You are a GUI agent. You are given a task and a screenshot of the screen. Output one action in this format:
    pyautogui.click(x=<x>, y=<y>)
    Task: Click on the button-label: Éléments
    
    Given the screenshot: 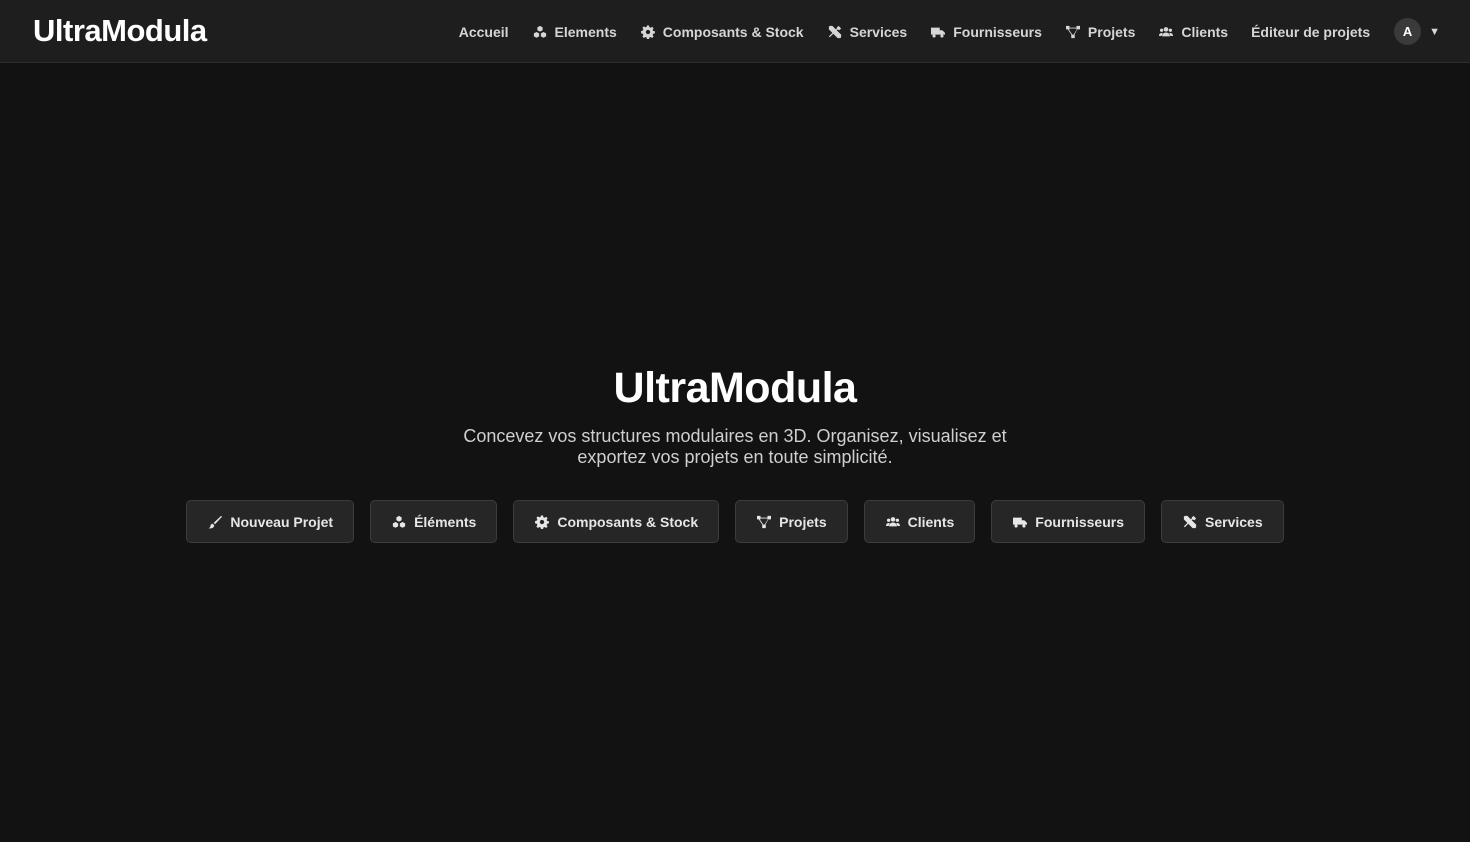 What is the action you would take?
    pyautogui.click(x=445, y=521)
    